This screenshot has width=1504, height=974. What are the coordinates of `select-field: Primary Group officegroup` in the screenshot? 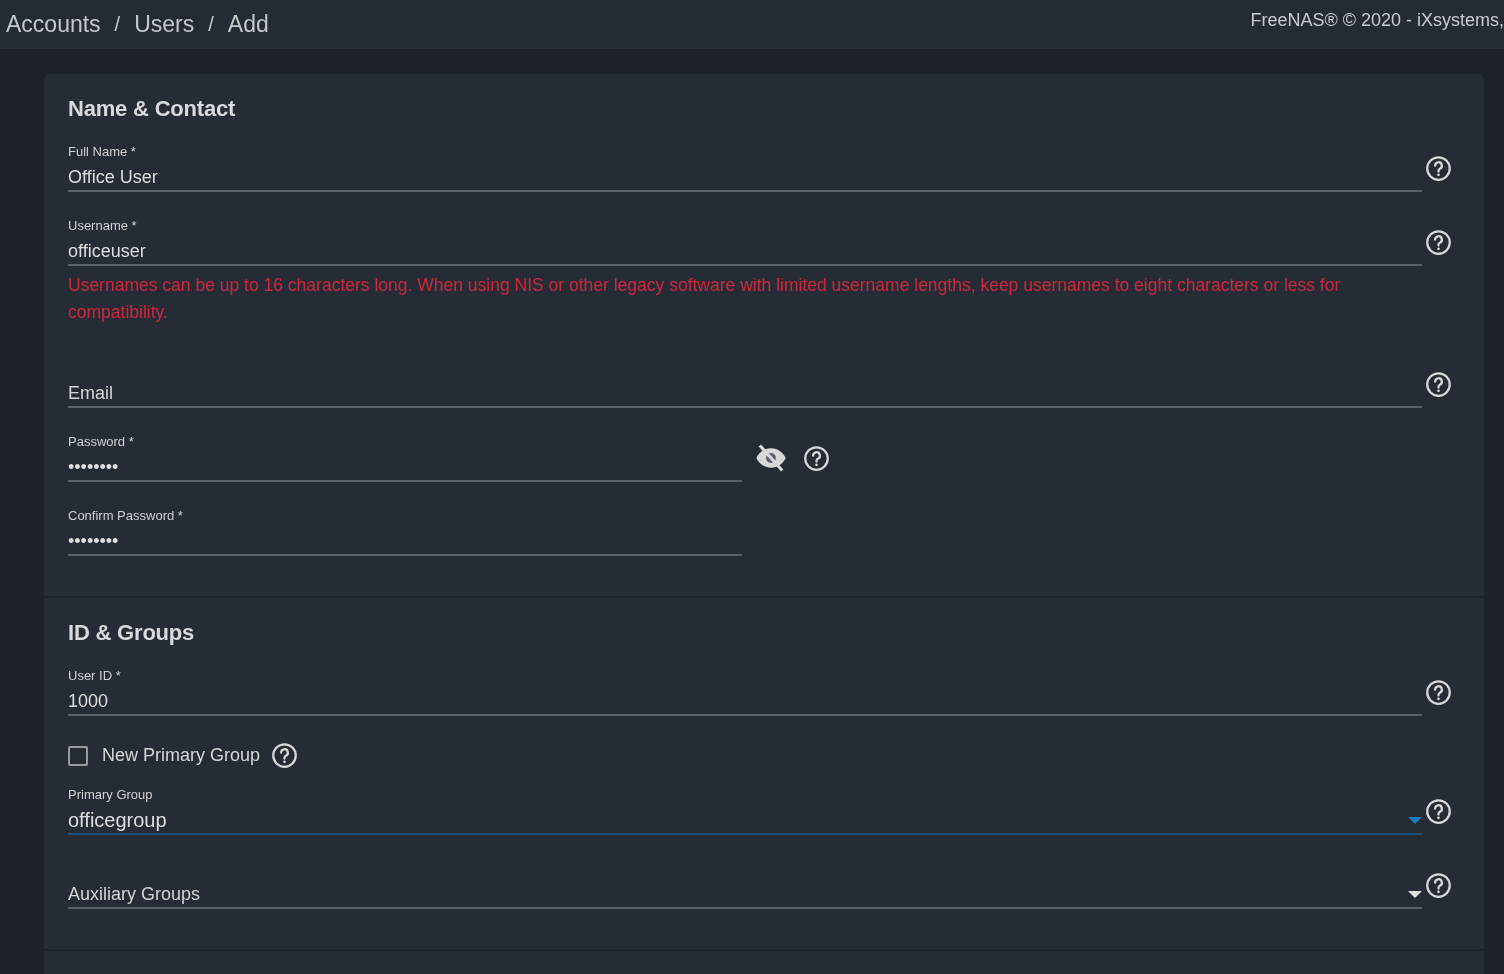 It's located at (745, 811).